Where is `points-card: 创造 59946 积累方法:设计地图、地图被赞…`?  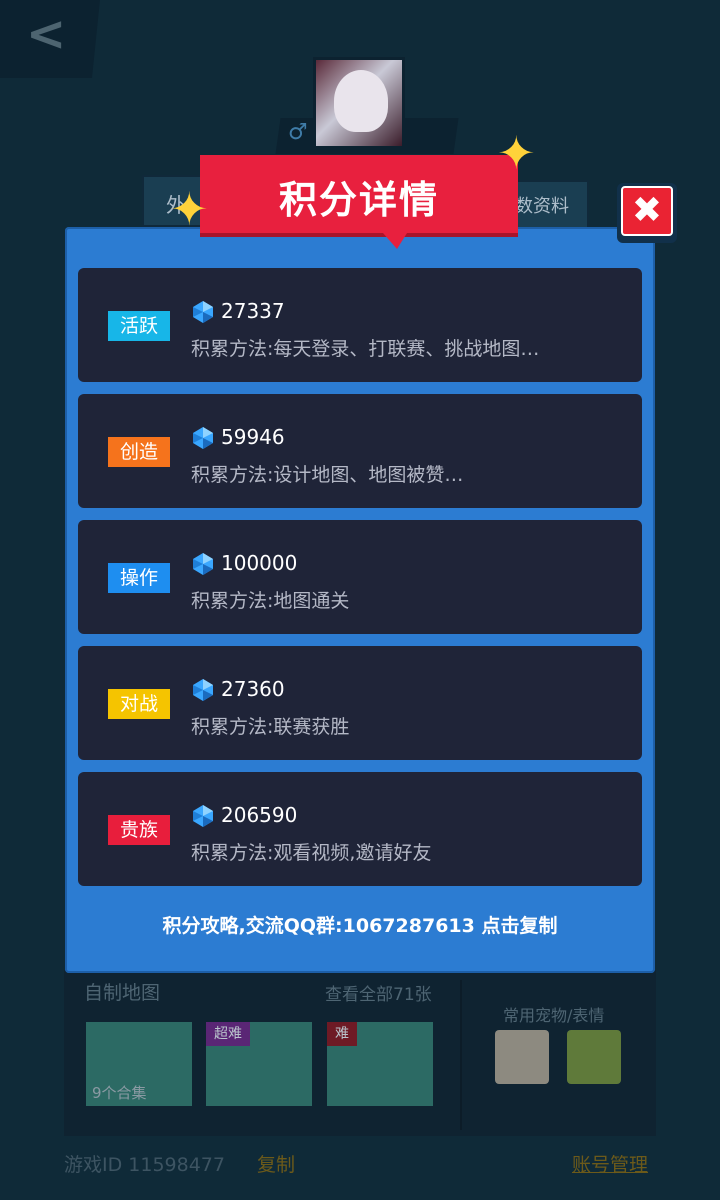
points-card: 创造 59946 积累方法:设计地图、地图被赞… is located at coordinates (360, 451).